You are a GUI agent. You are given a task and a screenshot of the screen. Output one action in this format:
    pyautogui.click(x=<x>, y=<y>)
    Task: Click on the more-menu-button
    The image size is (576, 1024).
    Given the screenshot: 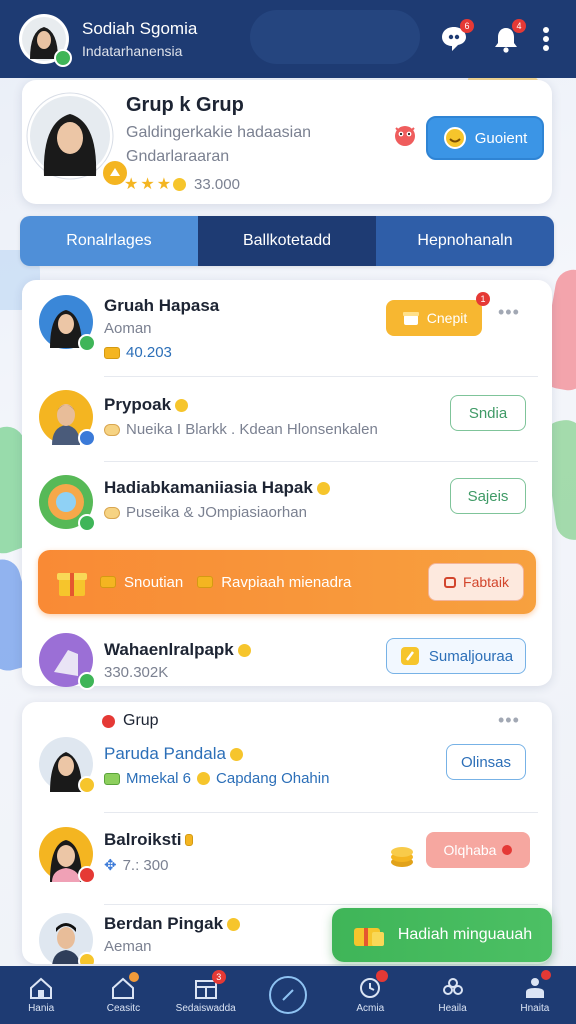 What is the action you would take?
    pyautogui.click(x=546, y=39)
    